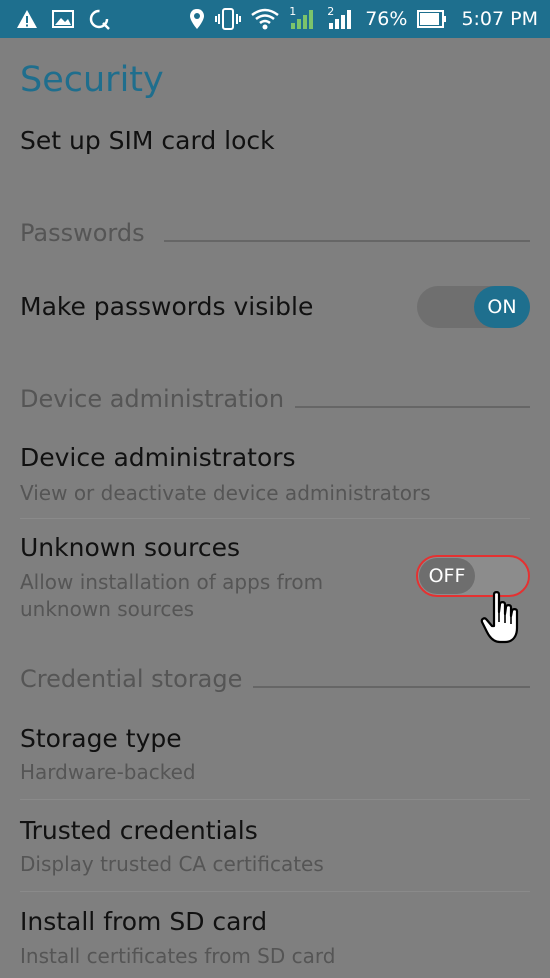 This screenshot has width=550, height=978. I want to click on toggle-thumb: OFF, so click(447, 576).